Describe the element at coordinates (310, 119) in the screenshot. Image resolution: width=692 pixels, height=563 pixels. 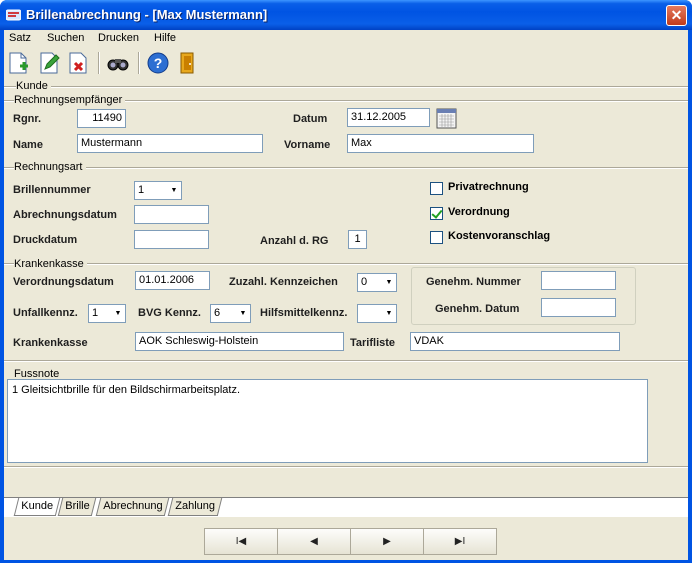
I see `datum-label: Datum` at that location.